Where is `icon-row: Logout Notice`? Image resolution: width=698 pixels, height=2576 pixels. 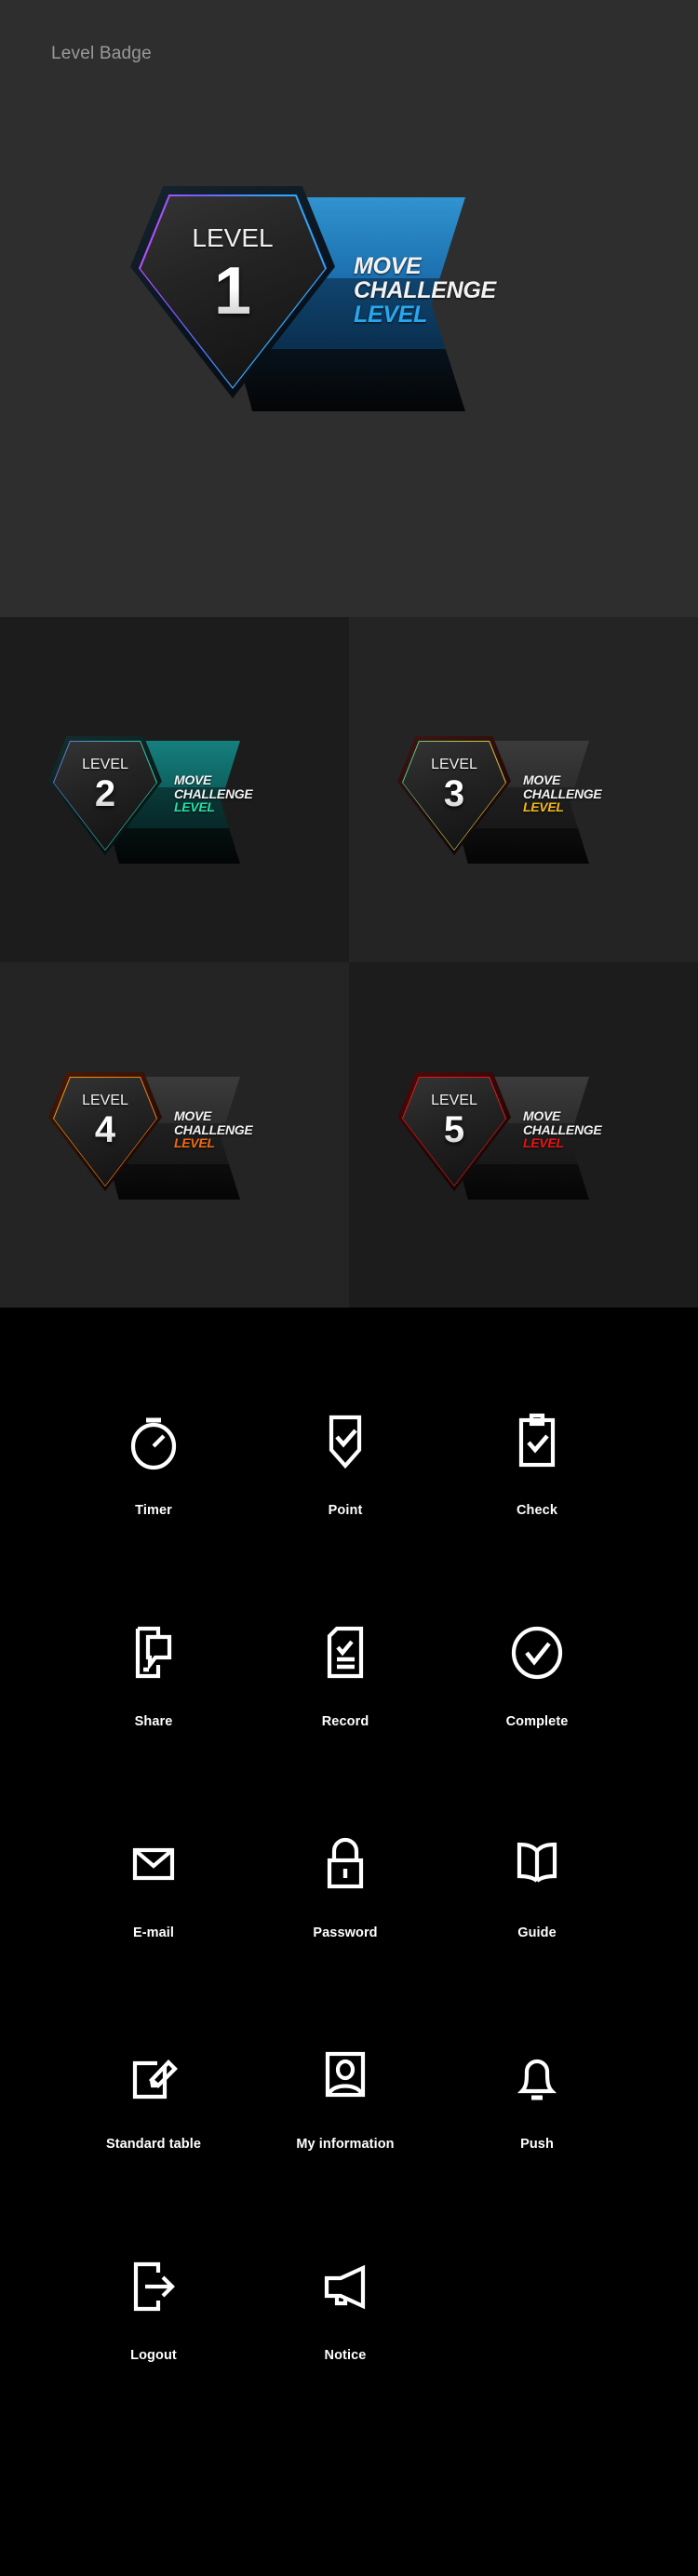
icon-row: Logout Notice is located at coordinates (349, 2340).